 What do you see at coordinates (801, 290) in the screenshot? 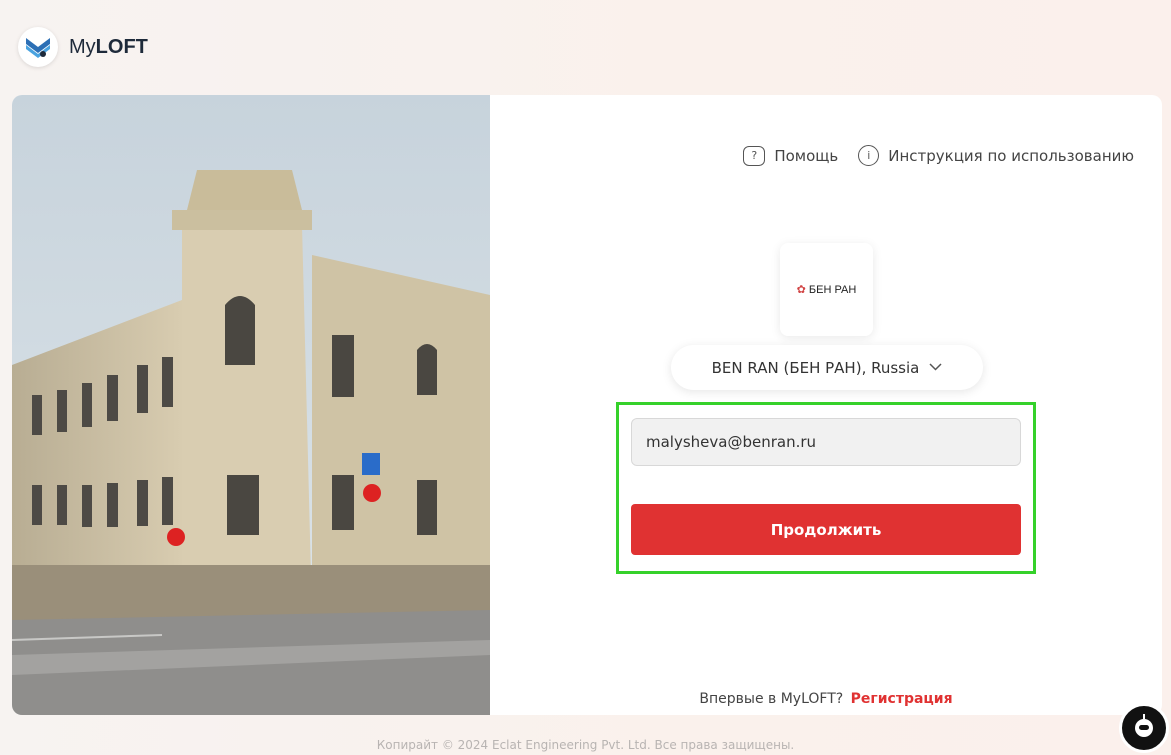
I see `ben-ran-flower-icon: ✿` at bounding box center [801, 290].